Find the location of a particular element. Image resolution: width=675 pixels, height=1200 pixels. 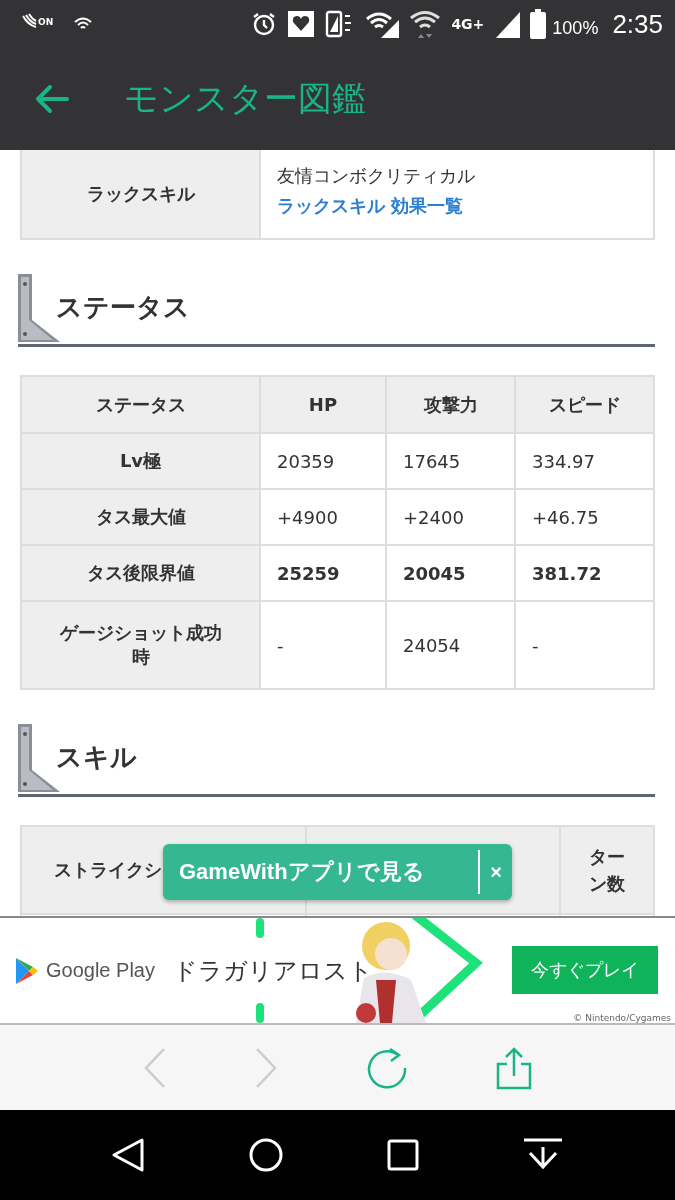

section-heading: スキル is located at coordinates (96, 757).